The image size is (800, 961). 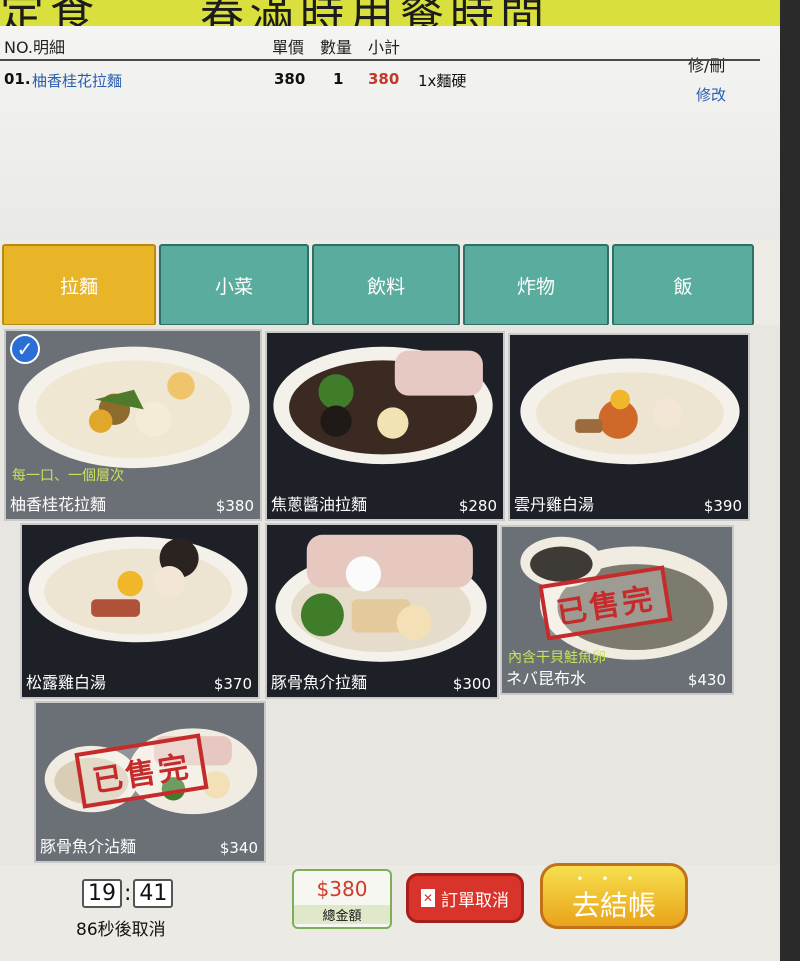 I want to click on menu-item-tonkotsu-gyokai-ramen: 豚骨魚介拉麵 $300, so click(x=382, y=611).